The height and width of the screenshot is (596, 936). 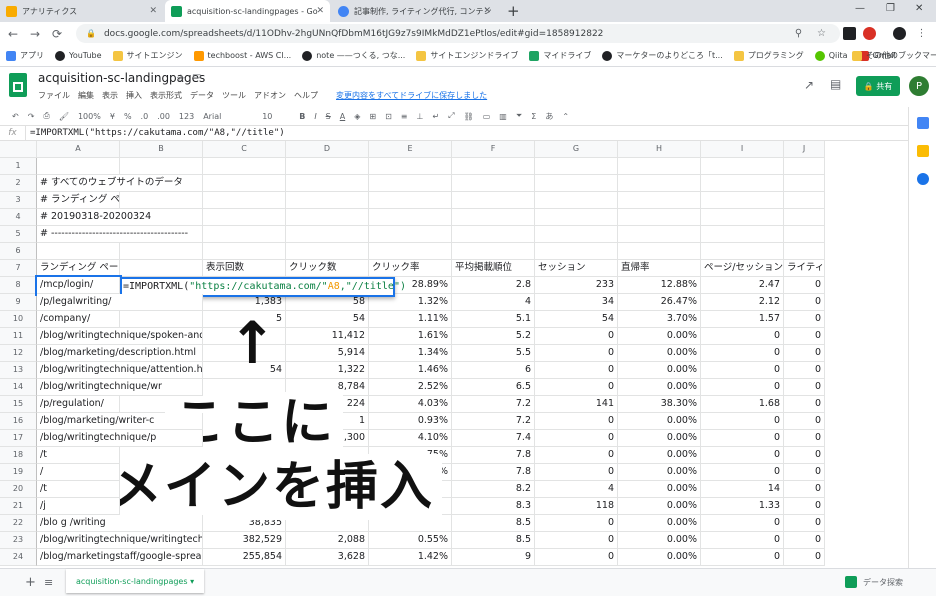 What do you see at coordinates (860, 8) in the screenshot?
I see `minimize-icon: —` at bounding box center [860, 8].